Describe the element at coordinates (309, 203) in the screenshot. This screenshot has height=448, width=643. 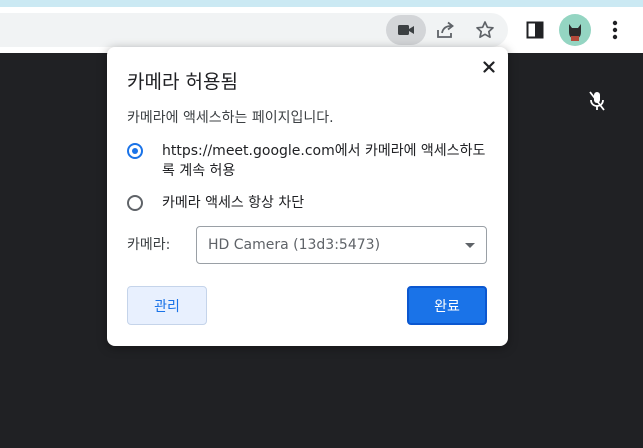
I see `block-option: 카메라 액세스 항상 차단` at that location.